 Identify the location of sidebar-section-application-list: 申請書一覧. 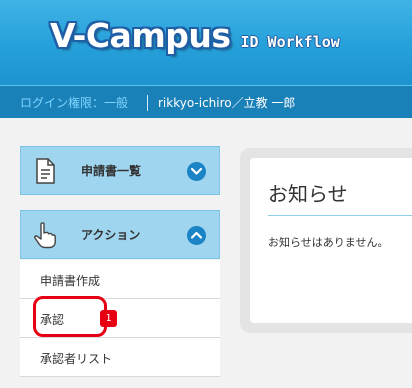
(120, 170).